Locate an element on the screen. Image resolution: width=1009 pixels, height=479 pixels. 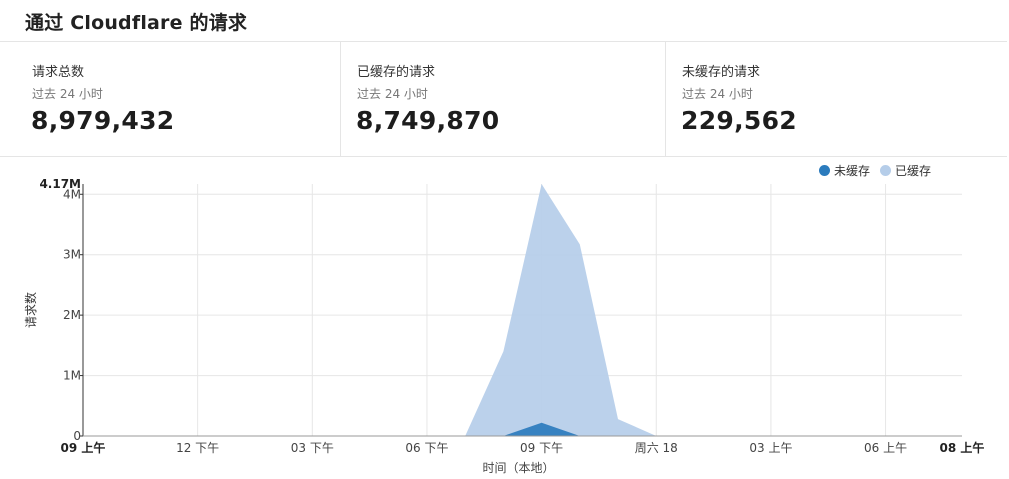
x-tick-label: 03 上午 is located at coordinates (770, 448).